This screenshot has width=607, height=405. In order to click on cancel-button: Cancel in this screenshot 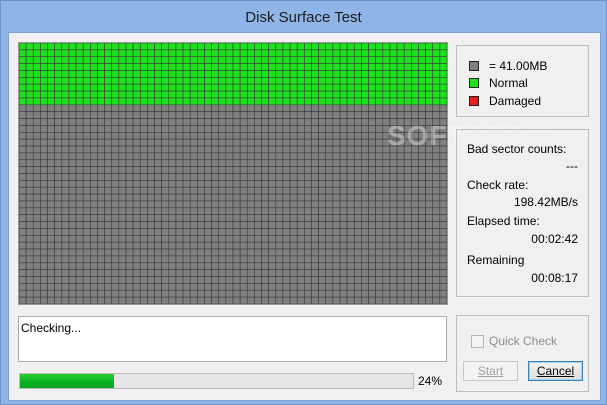, I will do `click(555, 371)`.